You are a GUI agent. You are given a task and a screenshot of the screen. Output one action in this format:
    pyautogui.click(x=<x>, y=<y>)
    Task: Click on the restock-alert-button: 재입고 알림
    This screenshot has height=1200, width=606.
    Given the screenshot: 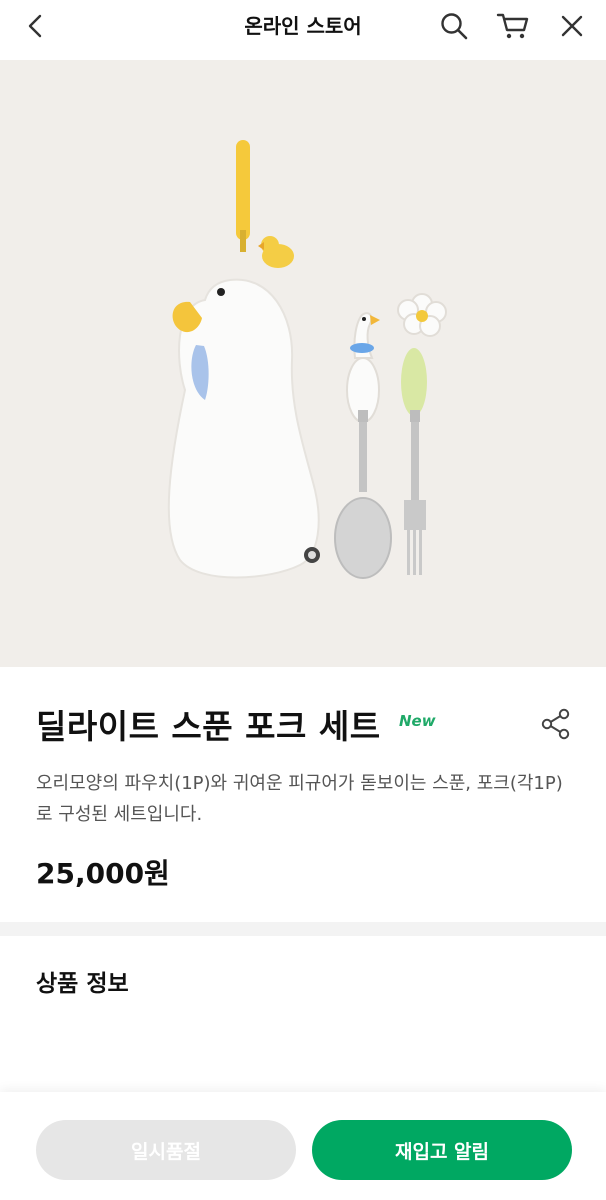 What is the action you would take?
    pyautogui.click(x=442, y=1150)
    